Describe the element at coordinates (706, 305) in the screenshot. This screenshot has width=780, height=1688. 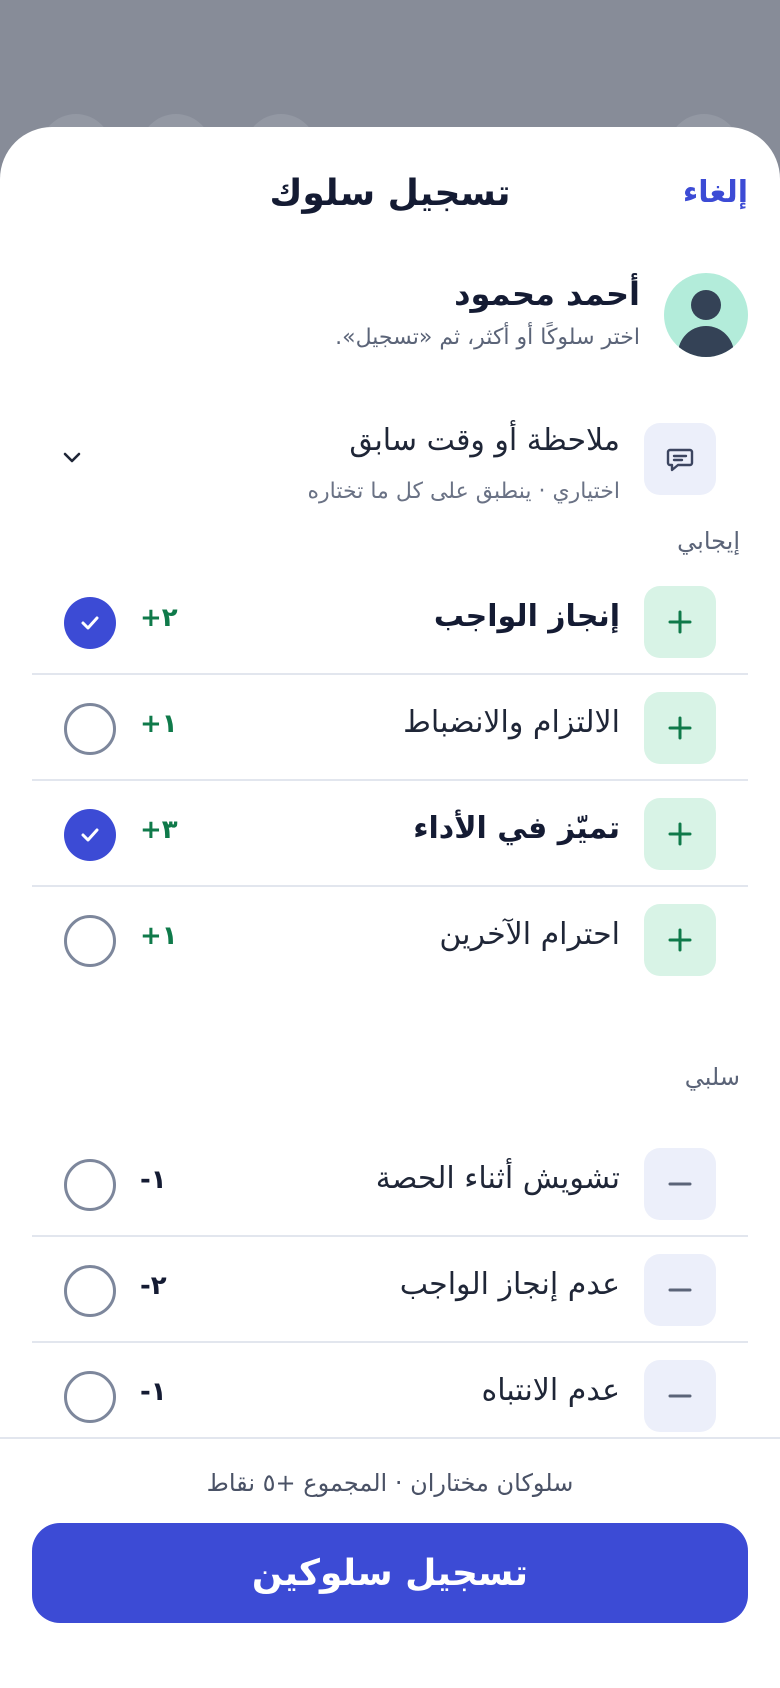
I see `avatar-head-shape` at that location.